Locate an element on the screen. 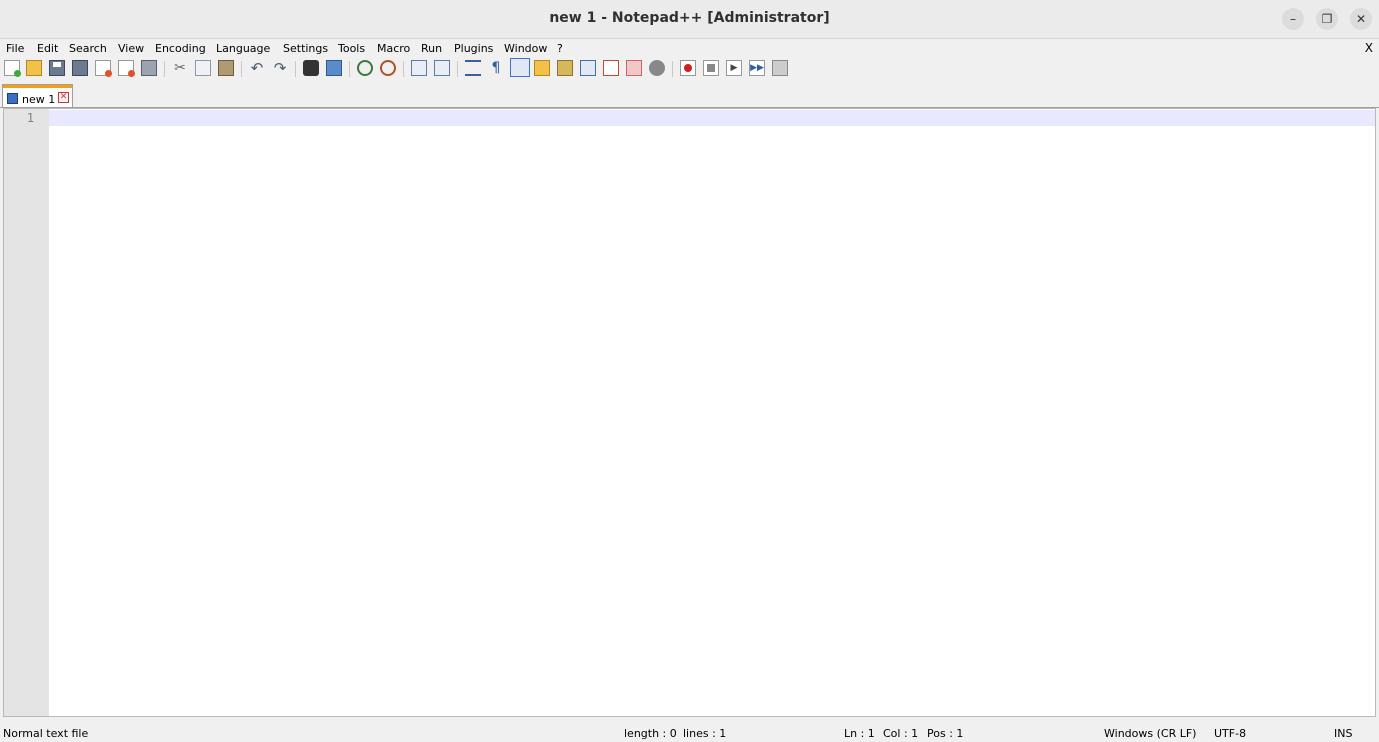  user-defined-language-icon is located at coordinates (542, 68).